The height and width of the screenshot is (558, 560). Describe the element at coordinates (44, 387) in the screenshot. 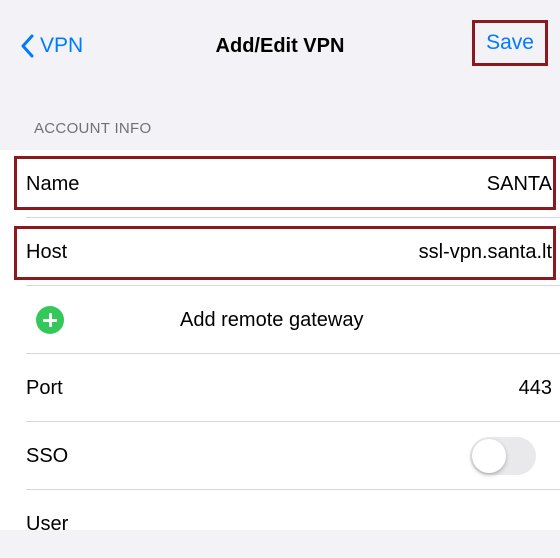

I see `port-label: Port` at that location.